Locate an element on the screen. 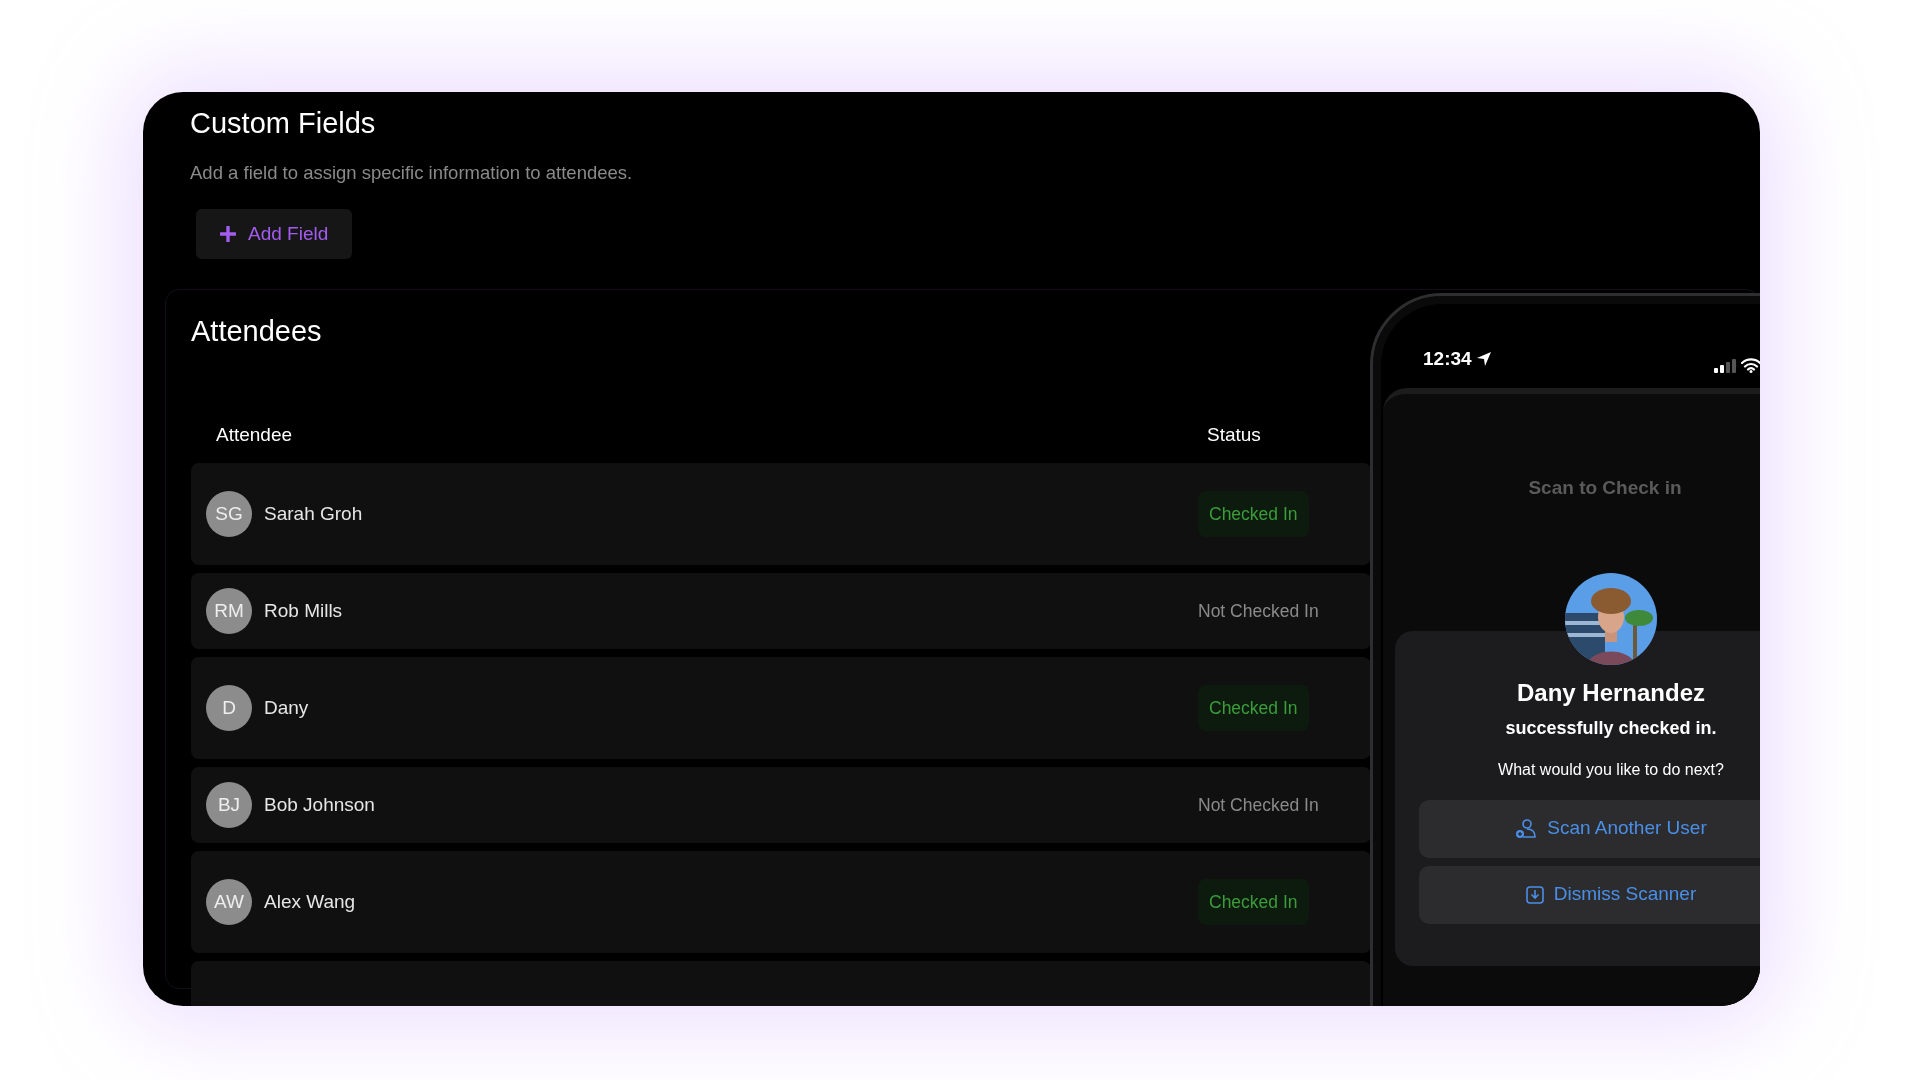 This screenshot has height=1080, width=1920. attendee-name: Dany is located at coordinates (286, 708).